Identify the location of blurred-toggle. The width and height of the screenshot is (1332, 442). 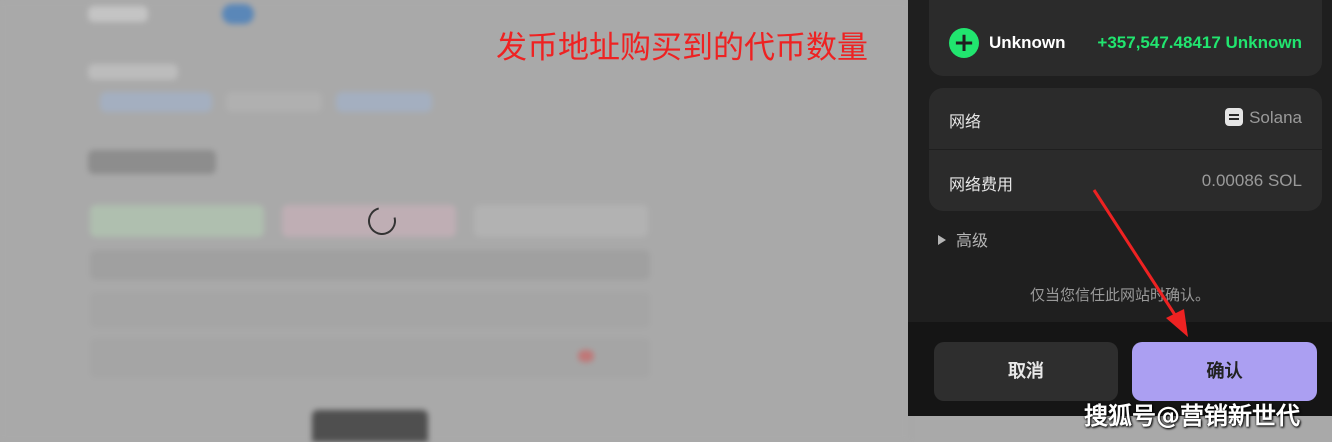
(238, 14).